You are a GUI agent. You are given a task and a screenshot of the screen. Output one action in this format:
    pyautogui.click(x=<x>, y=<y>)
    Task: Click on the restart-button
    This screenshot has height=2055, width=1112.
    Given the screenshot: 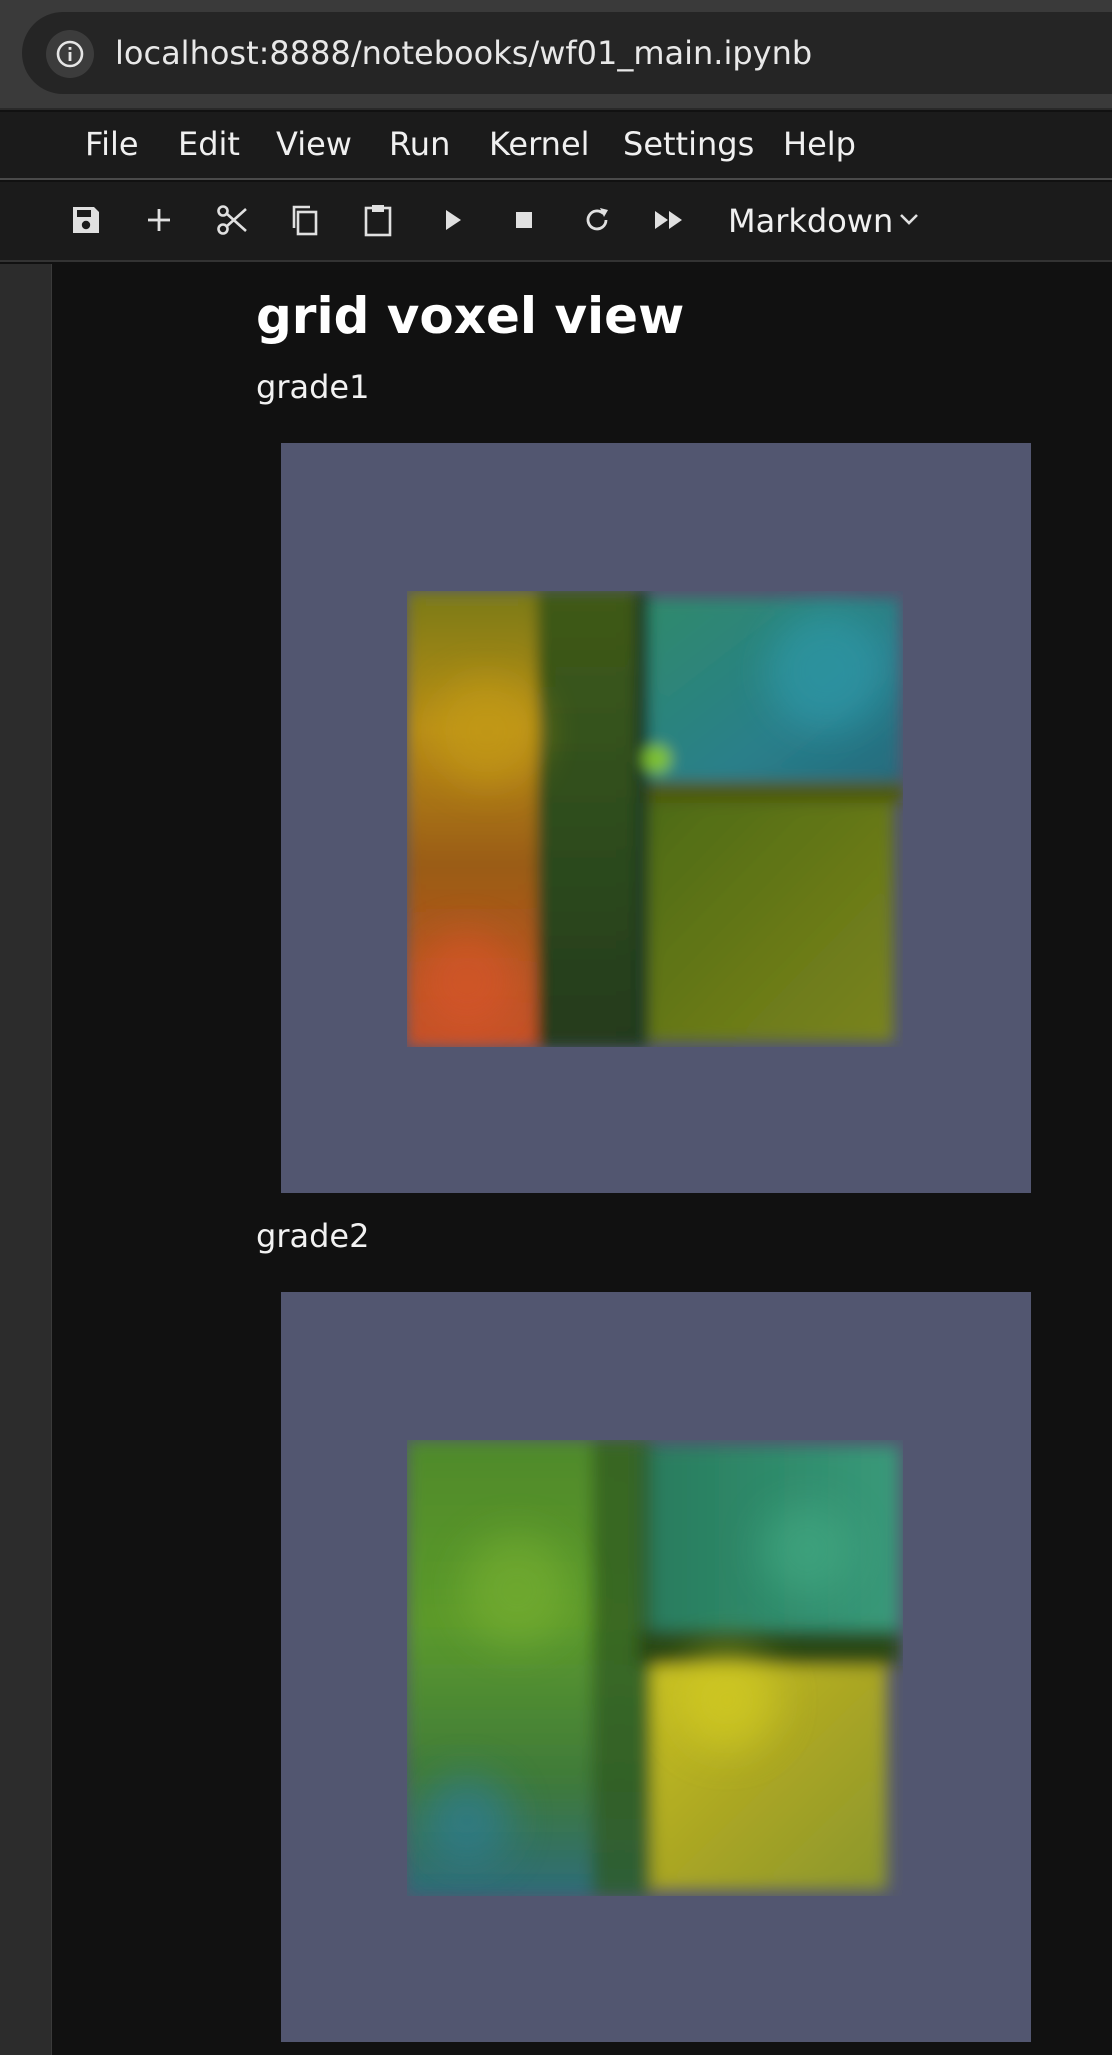 What is the action you would take?
    pyautogui.click(x=597, y=220)
    